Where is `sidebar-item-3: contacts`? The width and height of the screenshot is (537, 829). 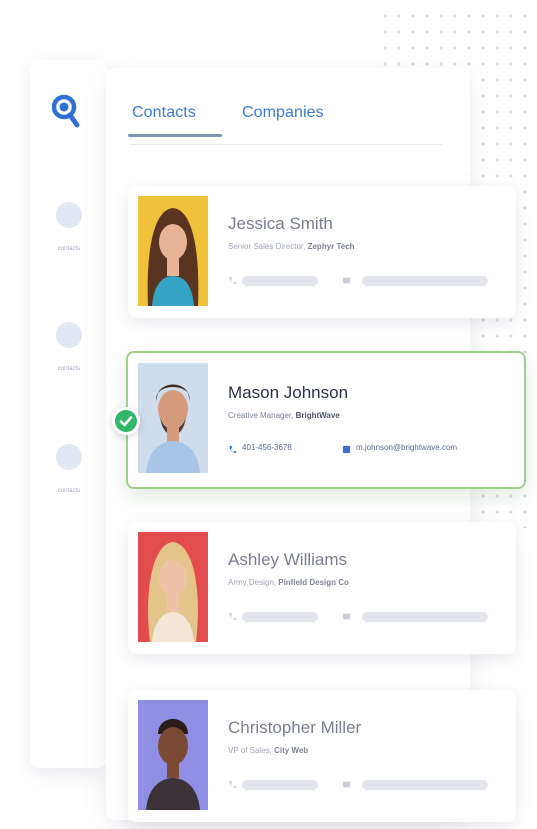
sidebar-item-3: contacts is located at coordinates (69, 469).